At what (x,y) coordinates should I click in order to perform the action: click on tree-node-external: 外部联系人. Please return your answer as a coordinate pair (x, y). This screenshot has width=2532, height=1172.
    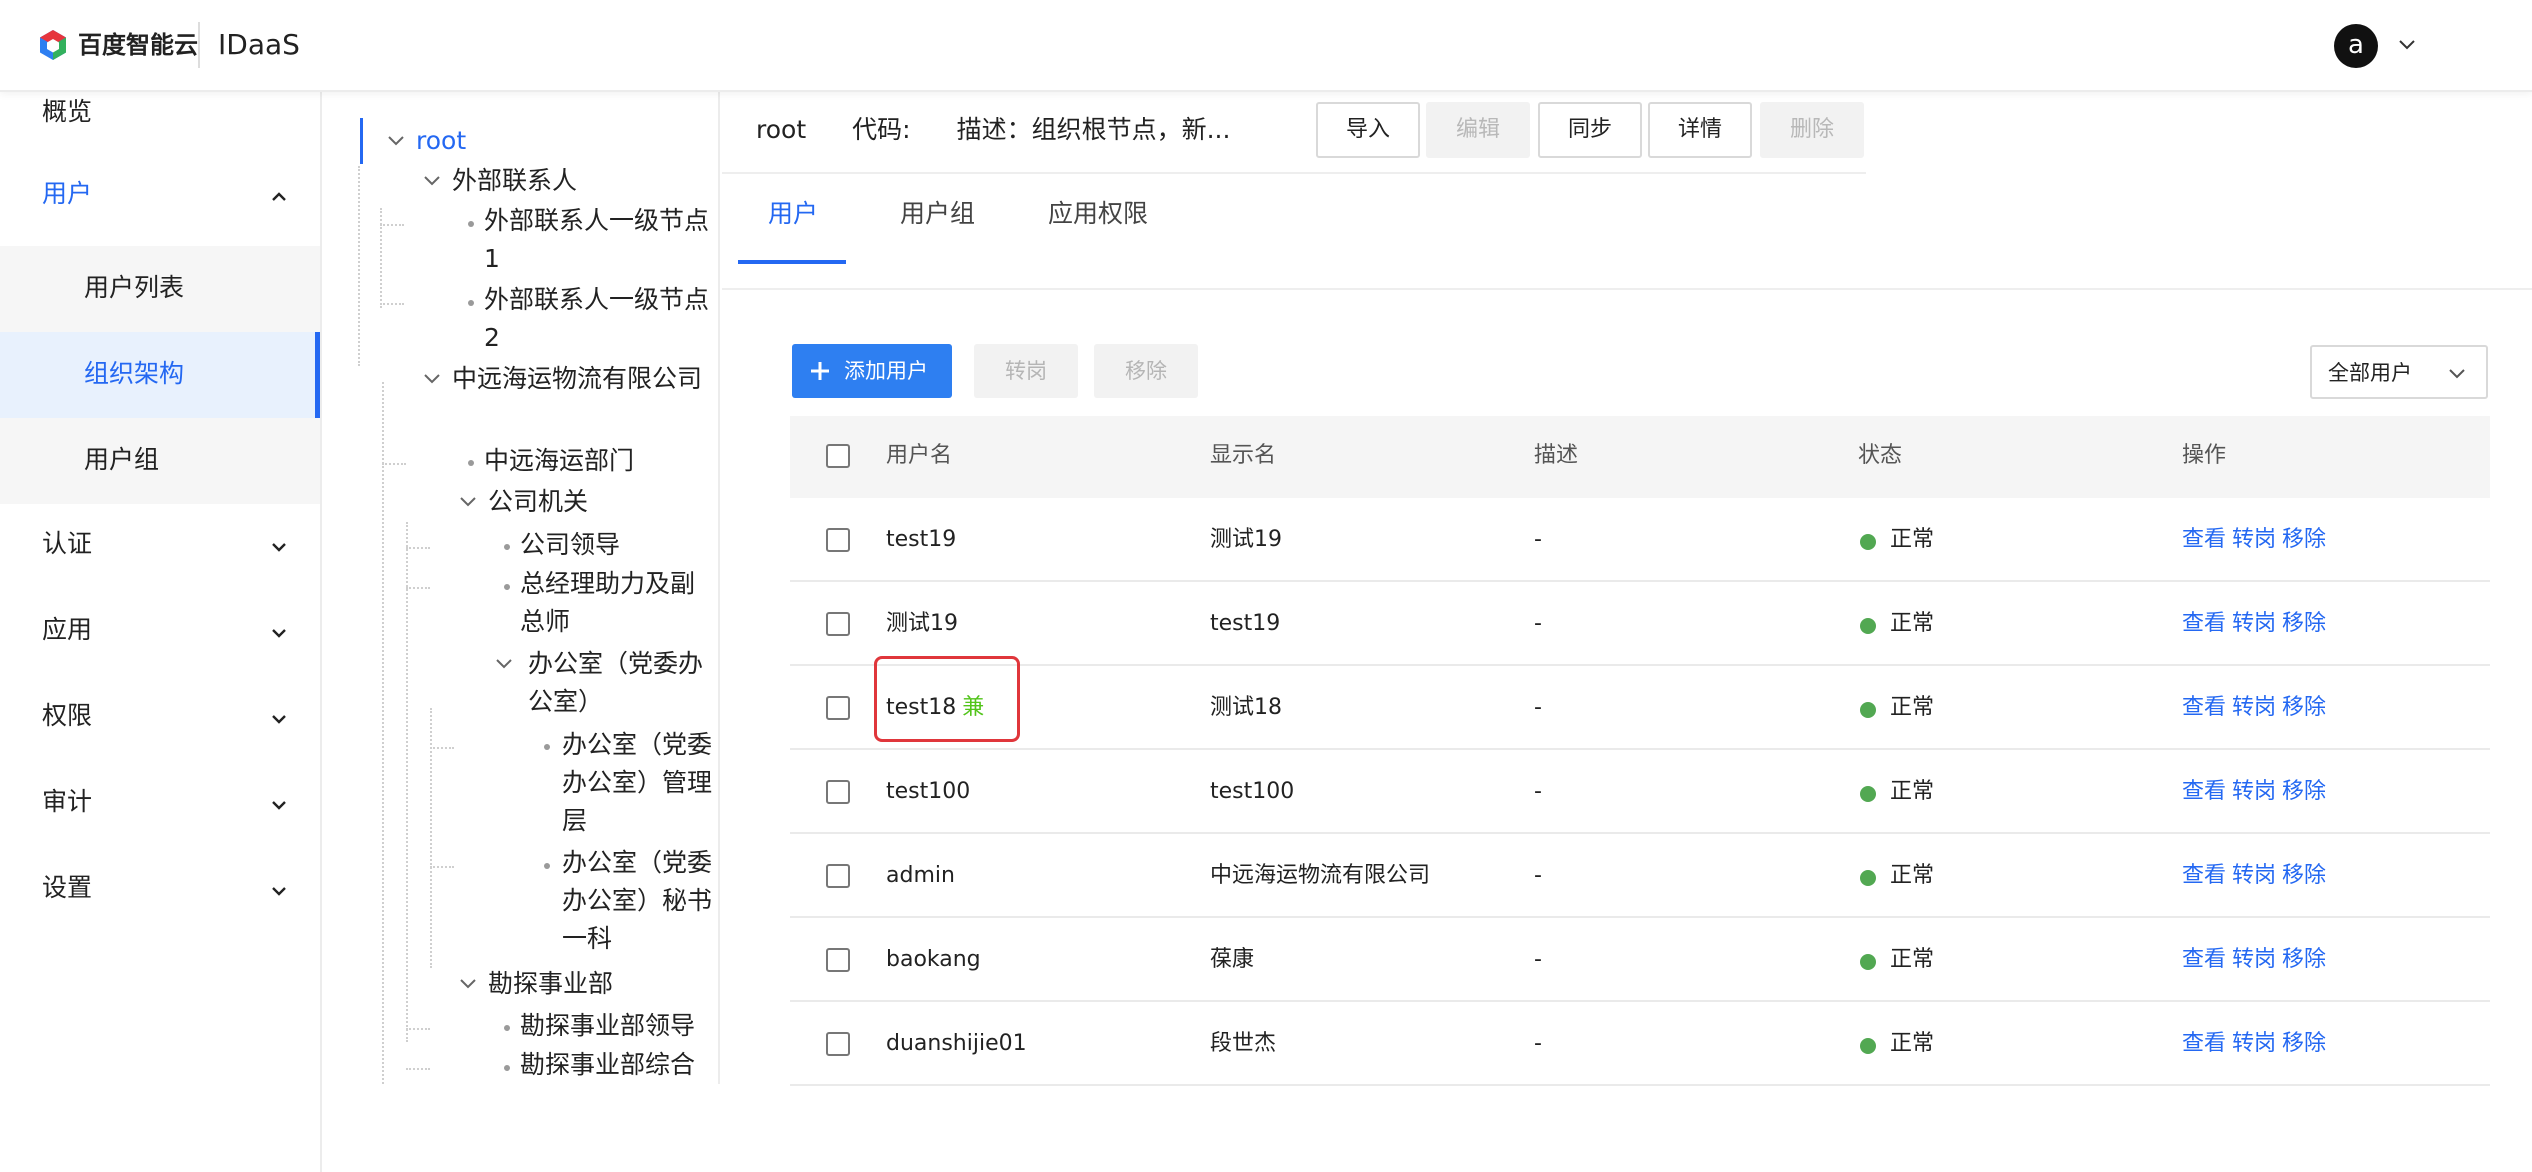
    Looking at the image, I should click on (514, 181).